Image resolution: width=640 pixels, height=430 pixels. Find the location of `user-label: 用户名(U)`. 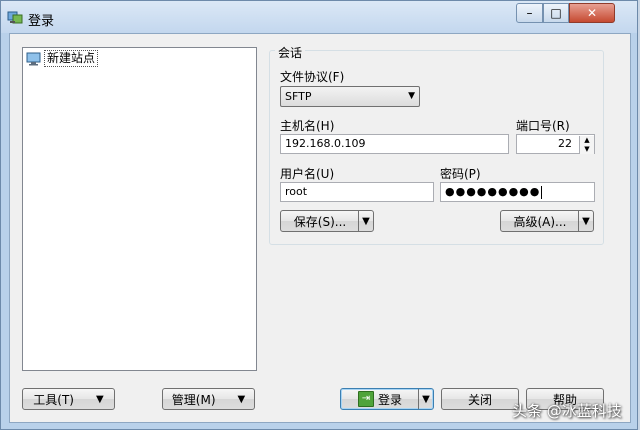

user-label: 用户名(U) is located at coordinates (307, 174).